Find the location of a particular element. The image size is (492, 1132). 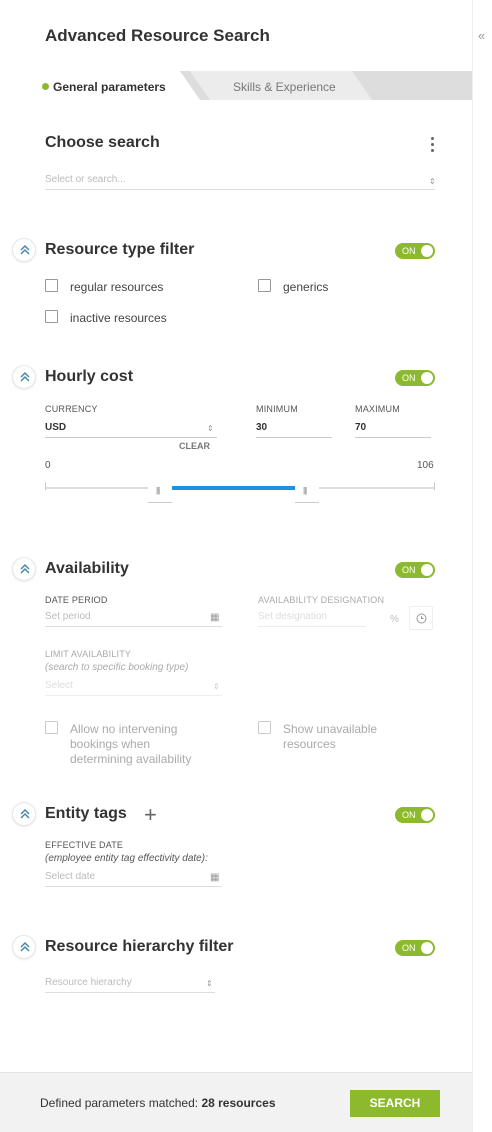

resource-type-toggle: ON is located at coordinates (415, 251).